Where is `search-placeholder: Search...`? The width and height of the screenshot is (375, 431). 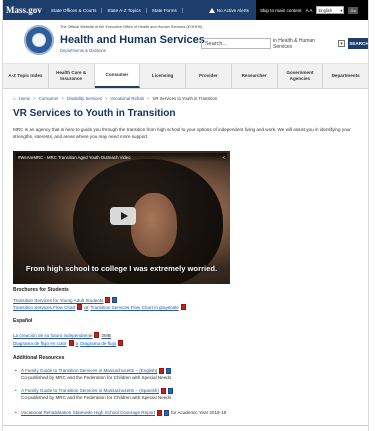
search-placeholder: Search... is located at coordinates (216, 43).